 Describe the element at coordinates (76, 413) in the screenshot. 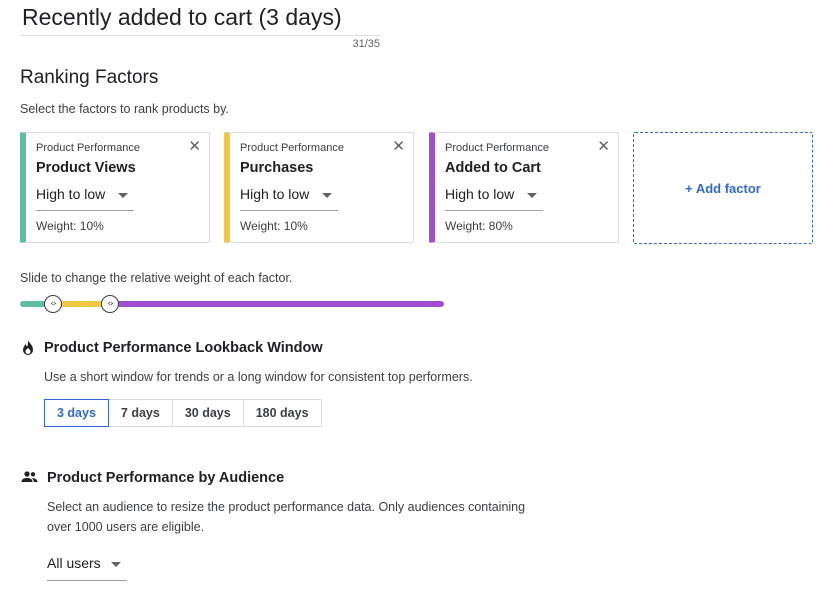

I see `lookback-option-3-days: 3 days` at that location.